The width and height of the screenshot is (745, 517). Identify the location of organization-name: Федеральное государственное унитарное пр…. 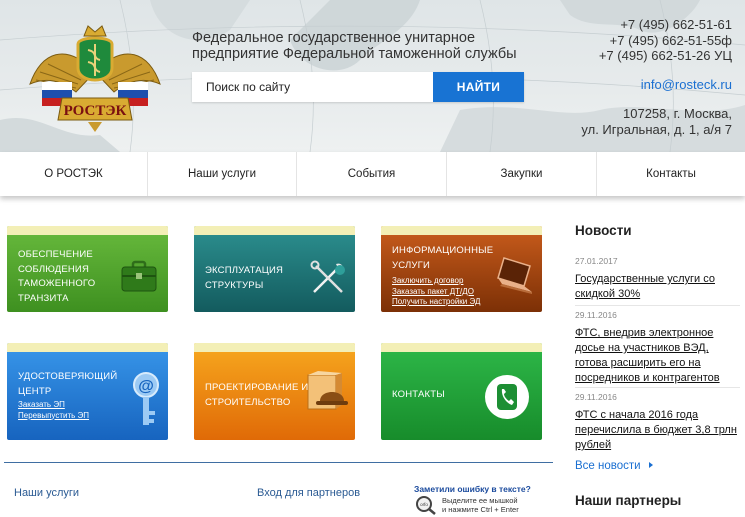
(357, 46).